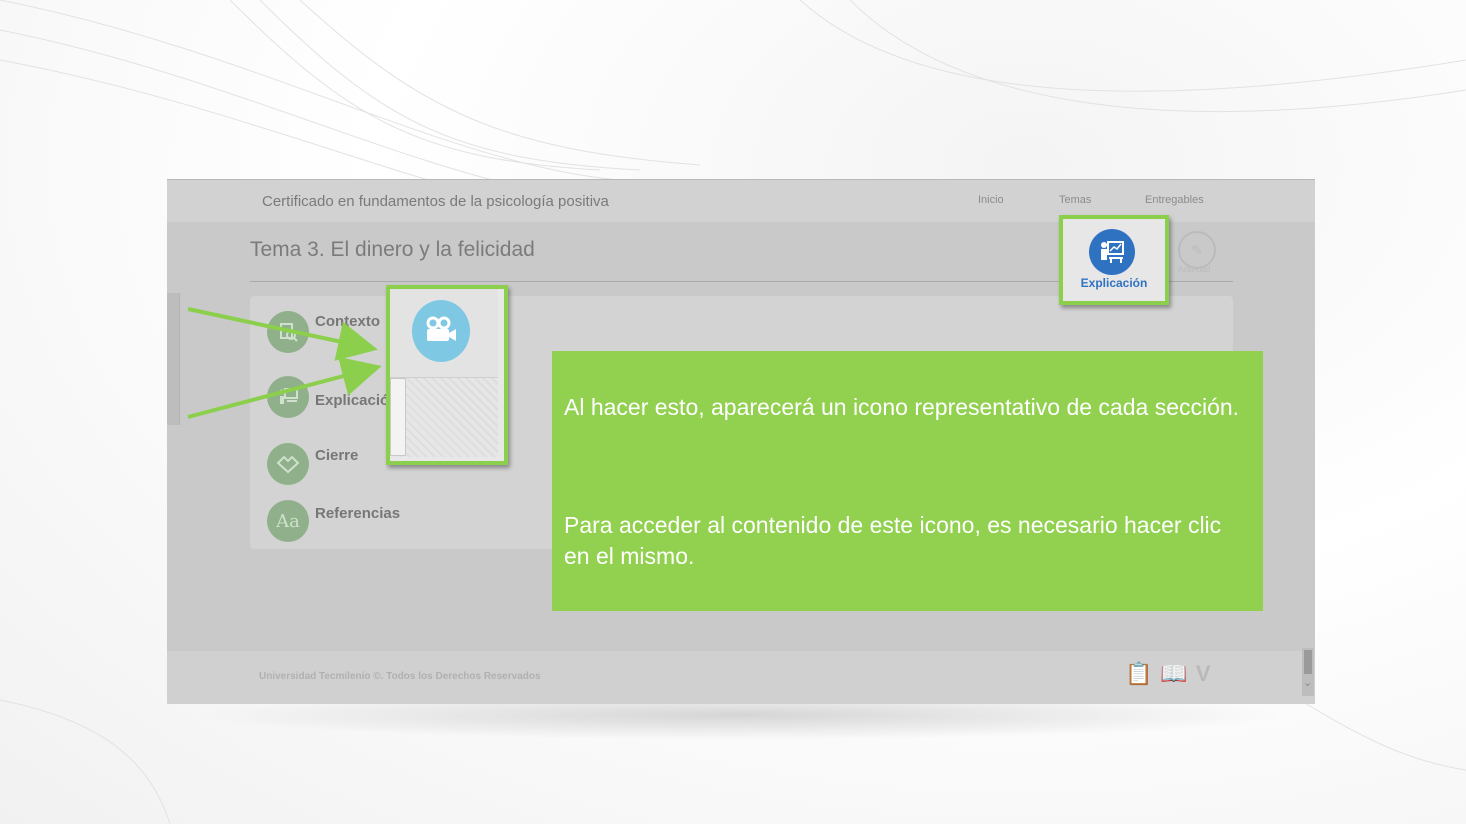 Image resolution: width=1466 pixels, height=824 pixels. What do you see at coordinates (441, 331) in the screenshot?
I see `video-camera-icon` at bounding box center [441, 331].